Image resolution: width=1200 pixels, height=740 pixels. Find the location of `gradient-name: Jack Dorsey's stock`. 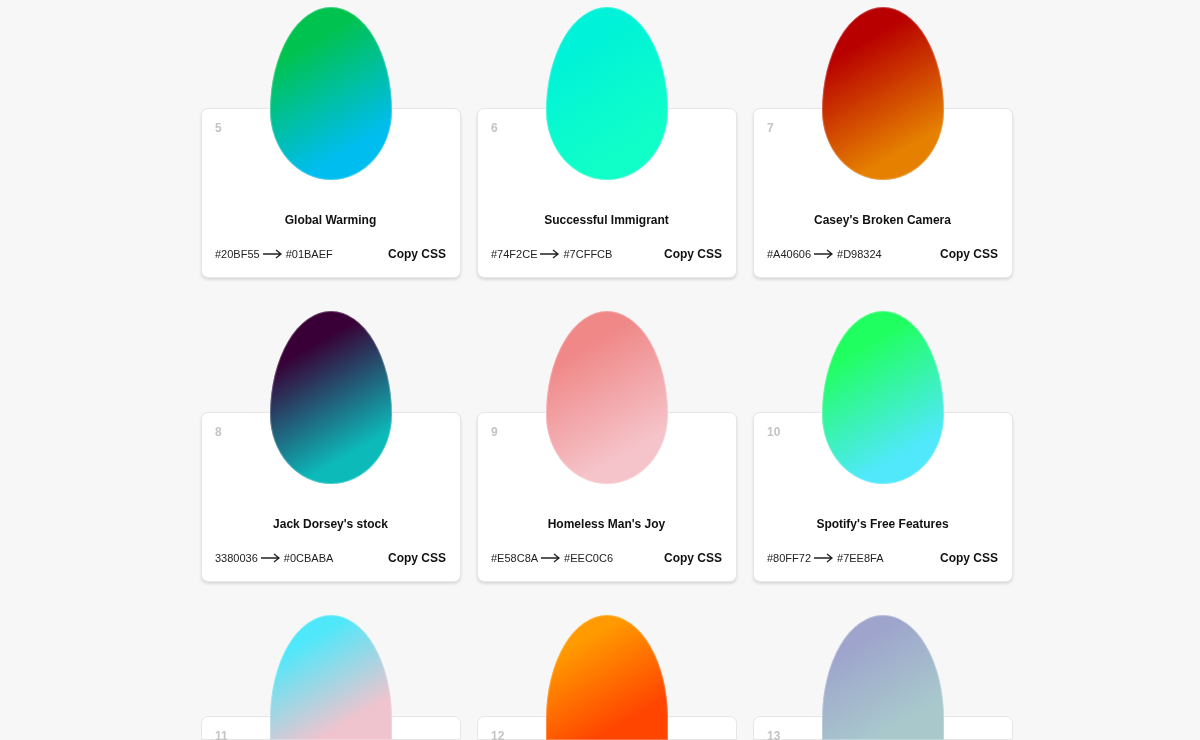

gradient-name: Jack Dorsey's stock is located at coordinates (330, 524).